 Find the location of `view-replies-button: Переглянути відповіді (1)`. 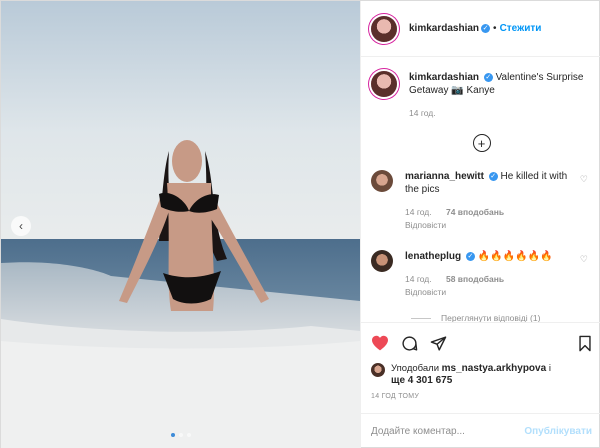

view-replies-button: Переглянути відповіді (1) is located at coordinates (505, 317).